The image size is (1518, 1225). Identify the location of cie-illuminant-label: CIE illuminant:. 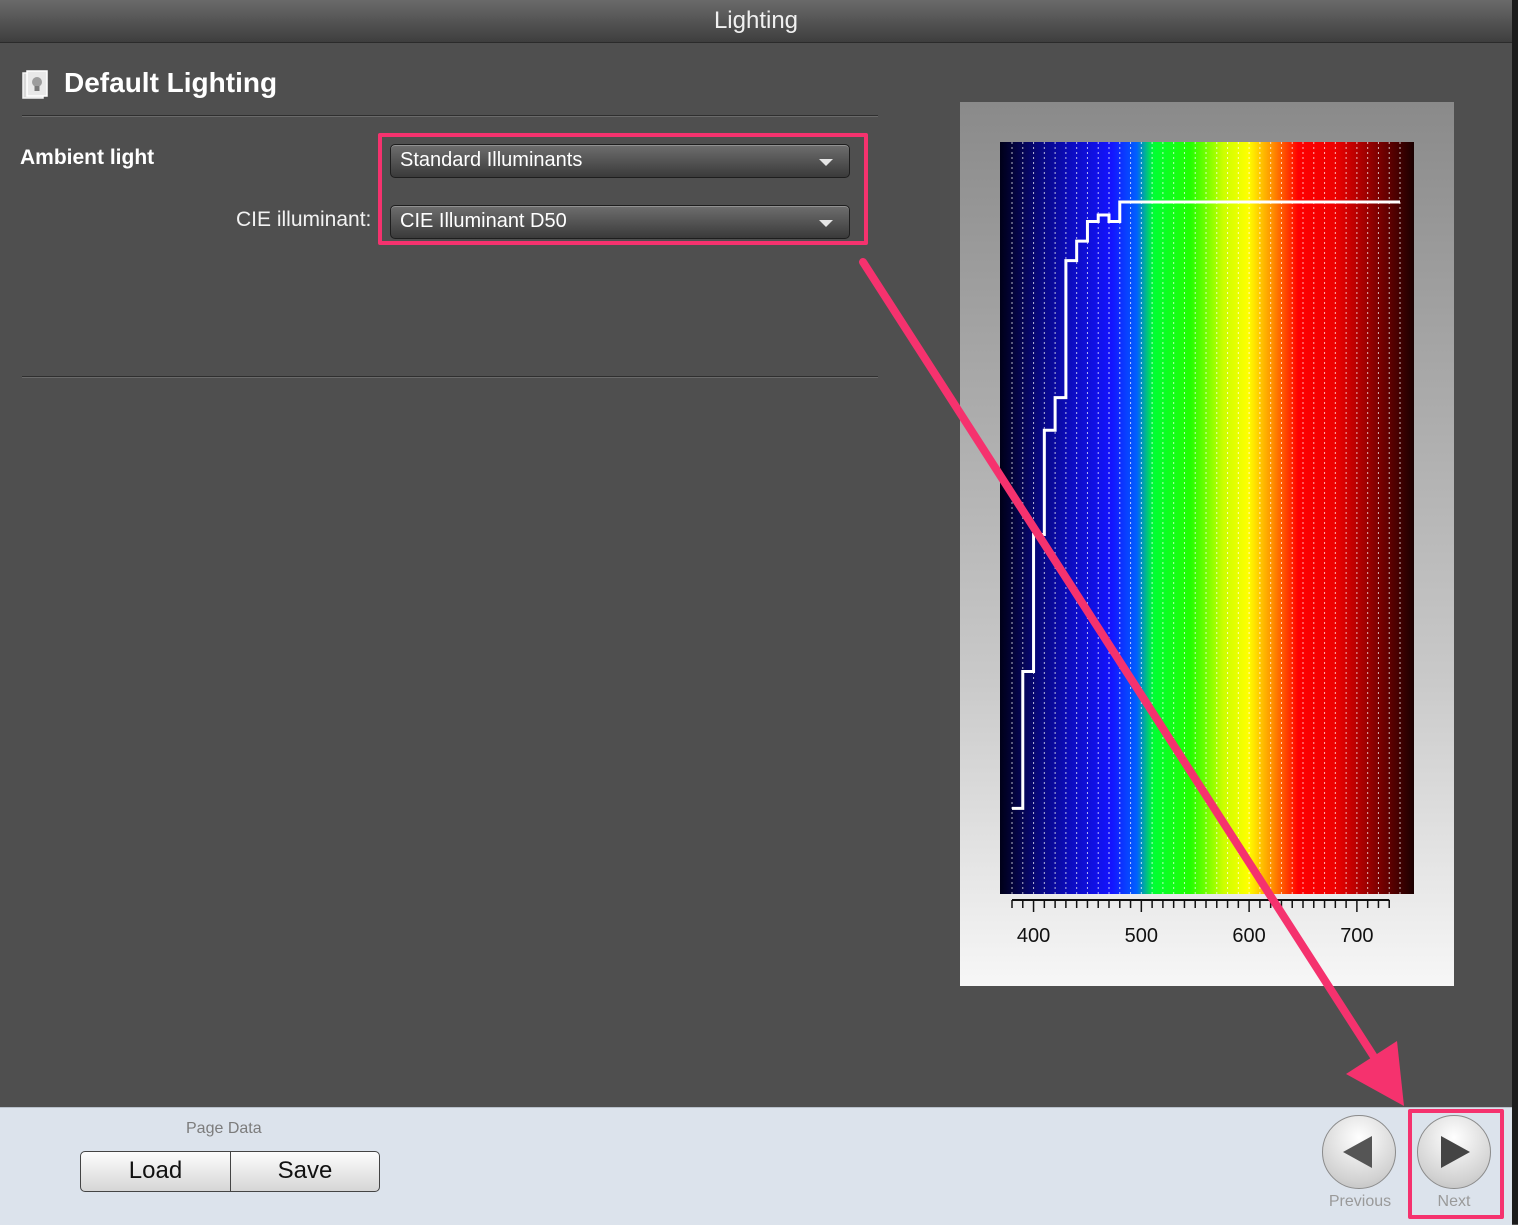
(304, 219).